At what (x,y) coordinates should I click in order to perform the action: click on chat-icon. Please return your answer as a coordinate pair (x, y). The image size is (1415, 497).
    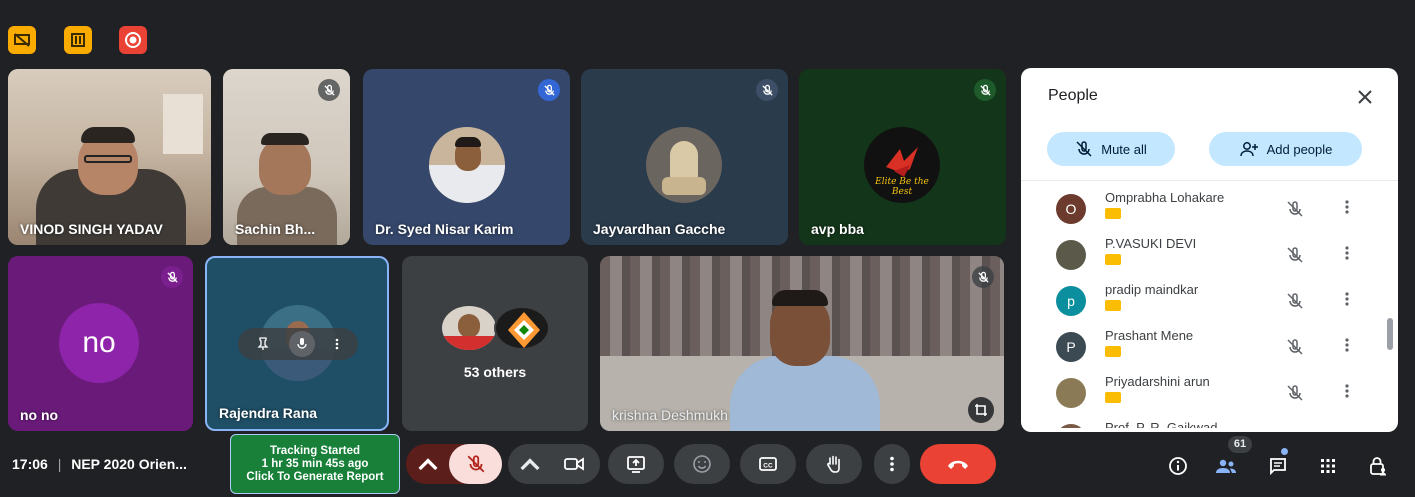
    Looking at the image, I should click on (1278, 467).